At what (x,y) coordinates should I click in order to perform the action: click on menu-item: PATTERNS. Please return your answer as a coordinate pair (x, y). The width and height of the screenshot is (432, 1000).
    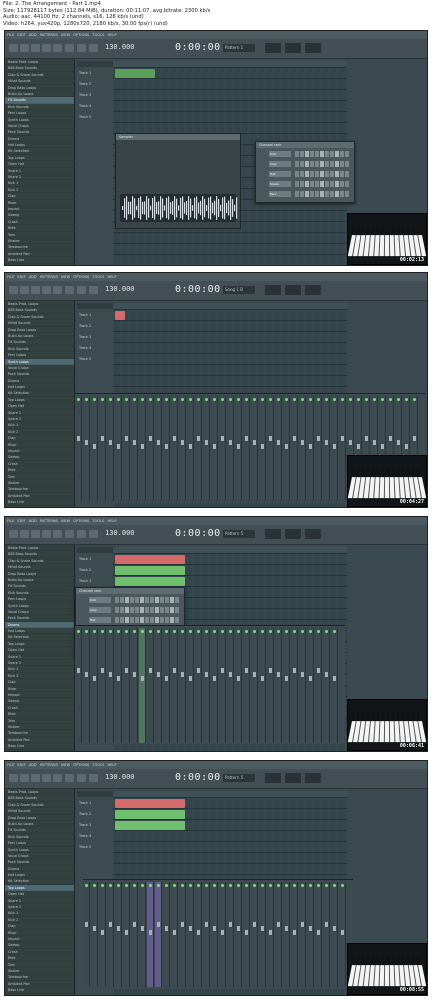
    Looking at the image, I should click on (49, 765).